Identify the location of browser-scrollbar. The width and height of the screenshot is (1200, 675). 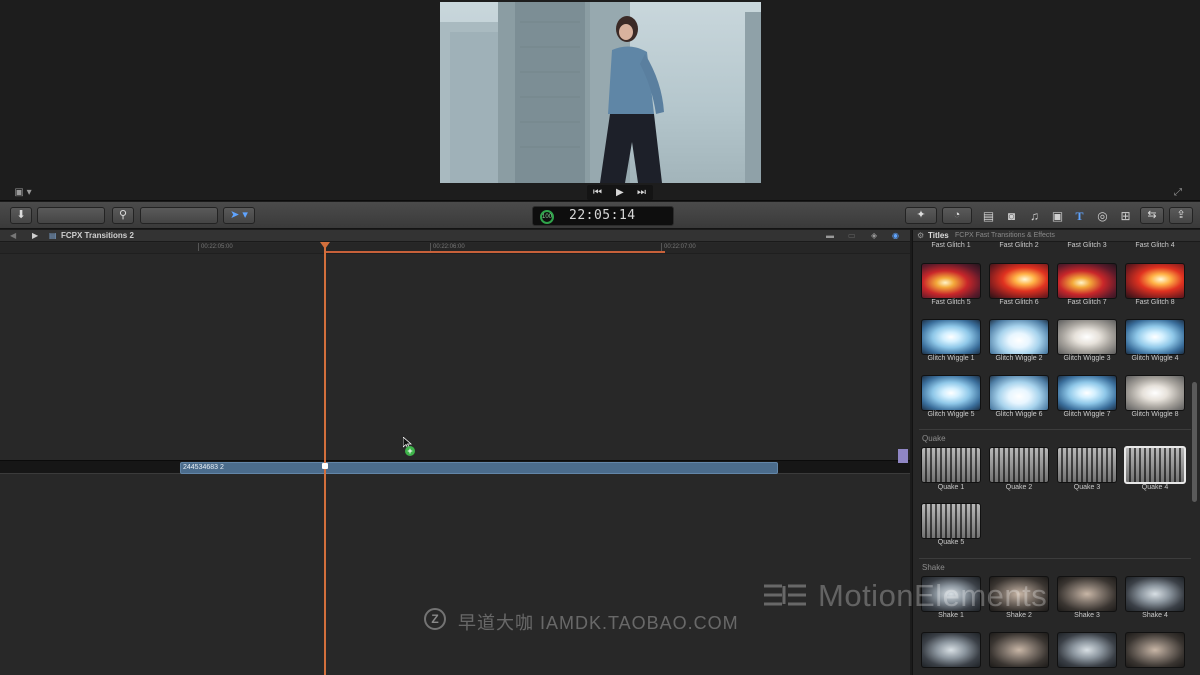
(1194, 442).